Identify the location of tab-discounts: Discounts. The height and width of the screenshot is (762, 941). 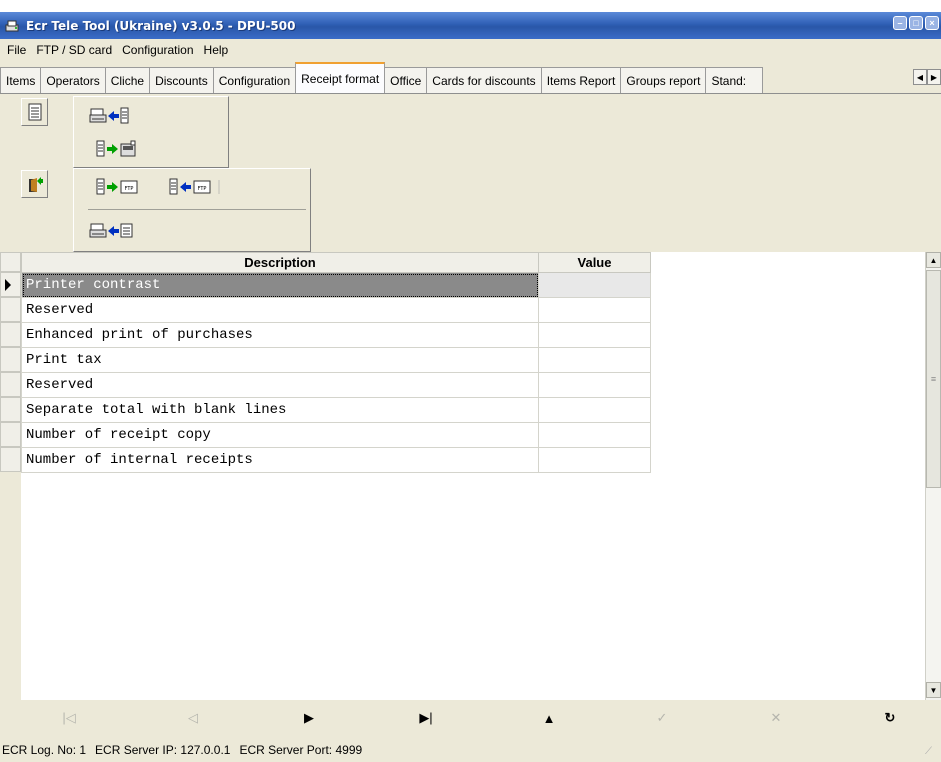
(181, 80).